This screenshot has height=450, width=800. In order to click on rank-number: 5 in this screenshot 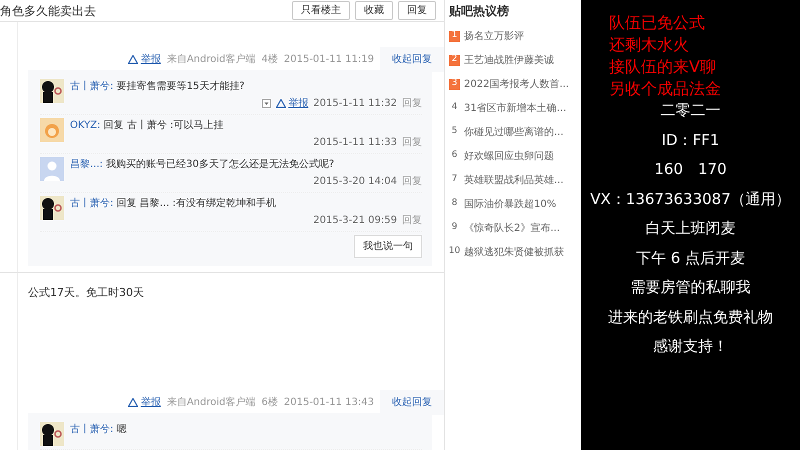, I will do `click(454, 132)`.